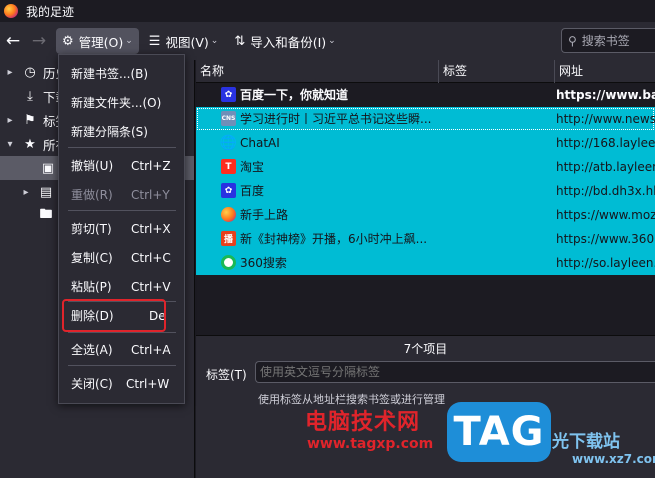  I want to click on tag-icon: ⚑, so click(30, 120).